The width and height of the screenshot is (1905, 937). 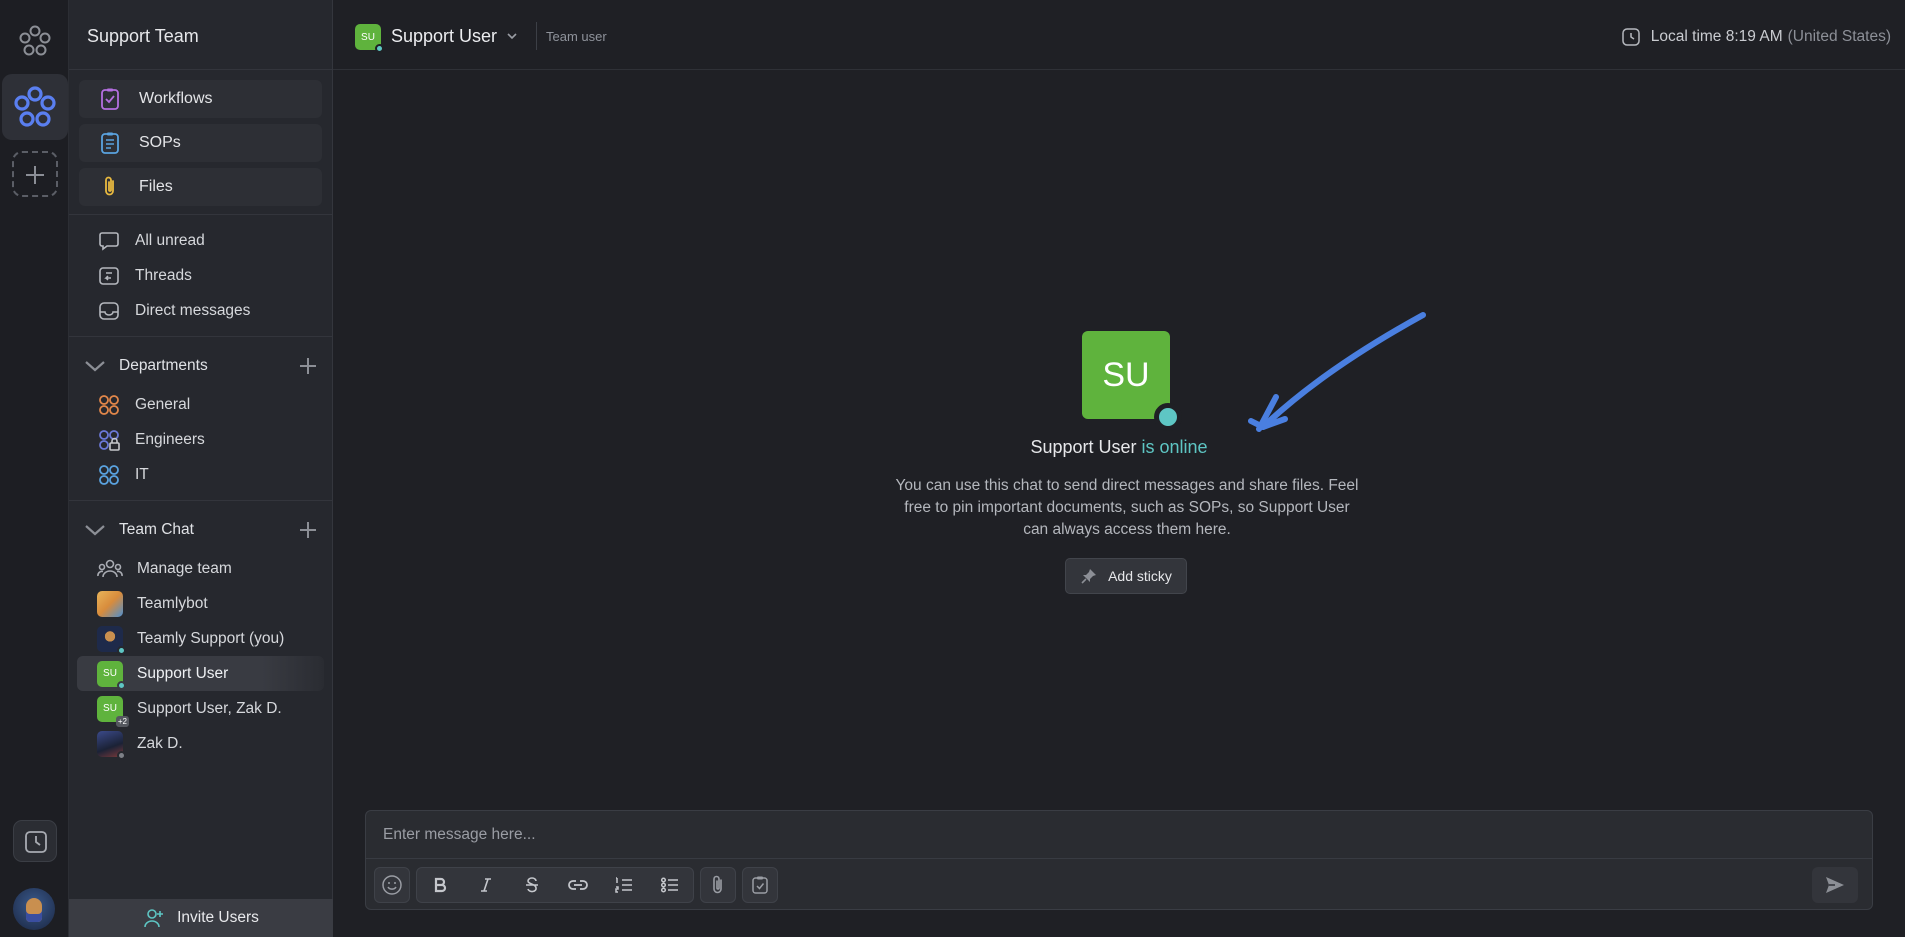 I want to click on team-chat-teamly-support: Teamly Support (you), so click(x=200, y=638).